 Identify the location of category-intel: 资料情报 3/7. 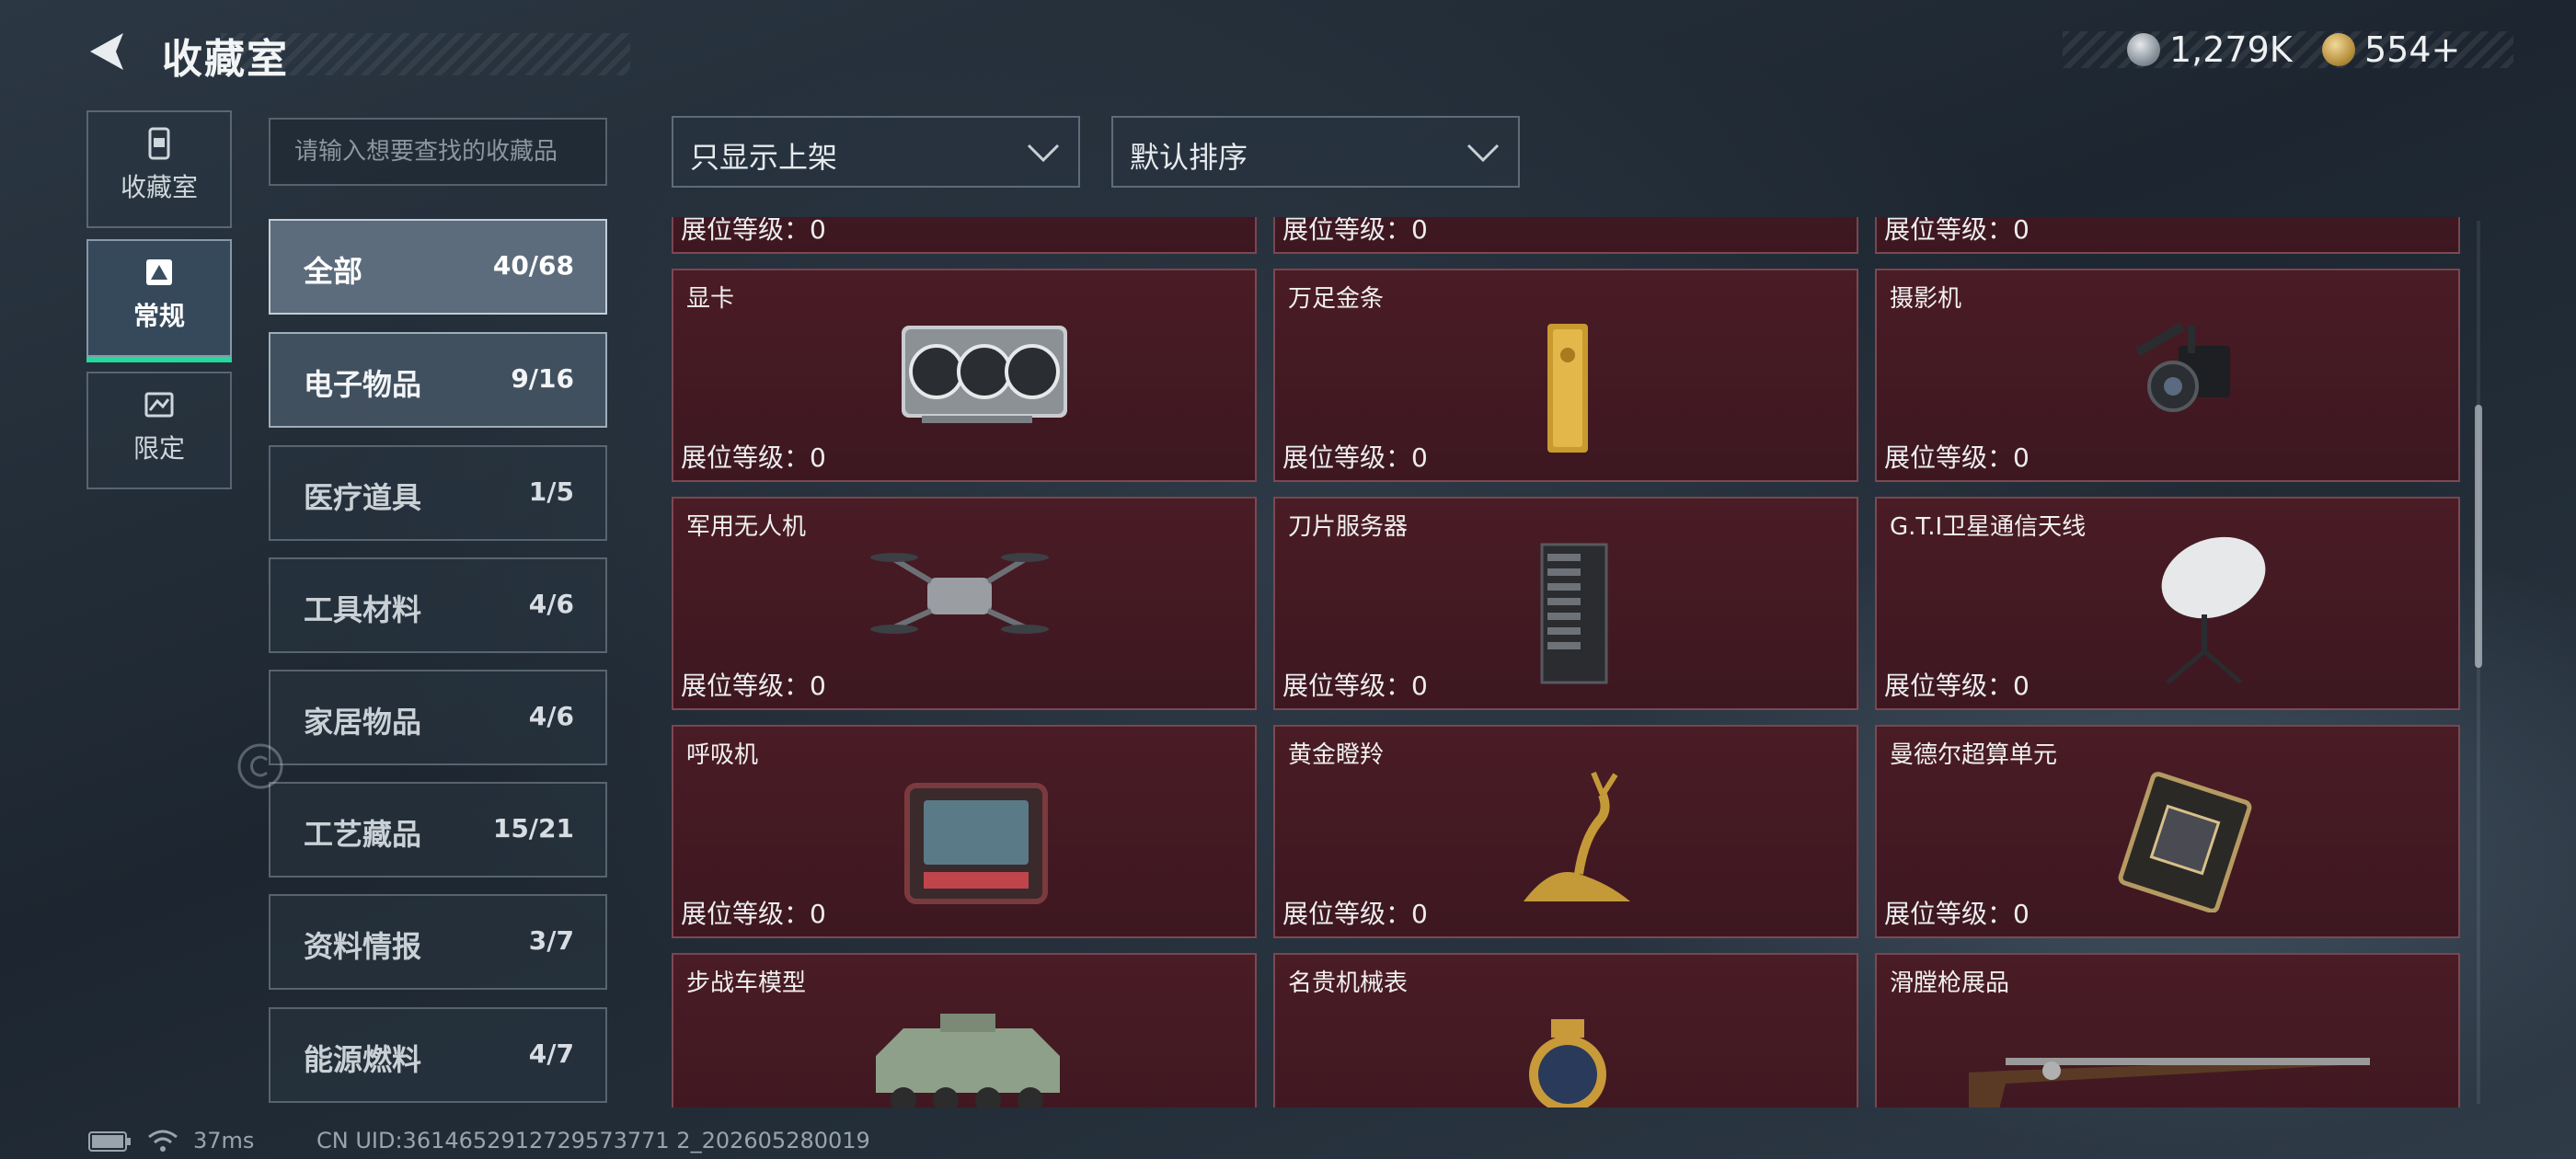
(438, 942).